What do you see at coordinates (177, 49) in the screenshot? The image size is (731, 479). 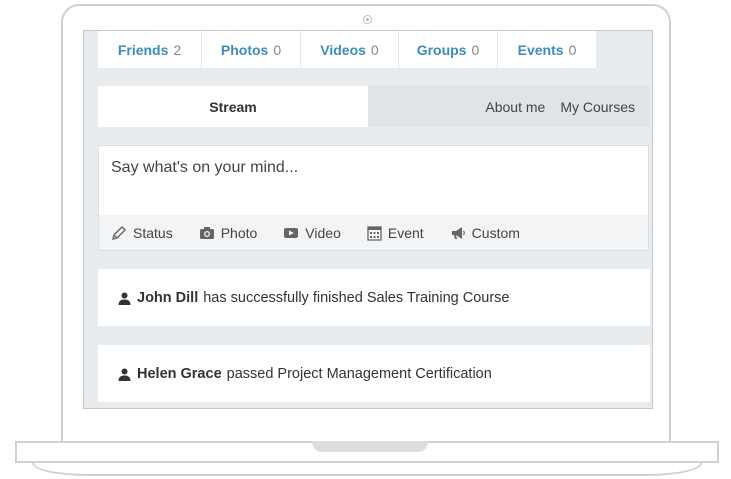 I see `stat-count: 2` at bounding box center [177, 49].